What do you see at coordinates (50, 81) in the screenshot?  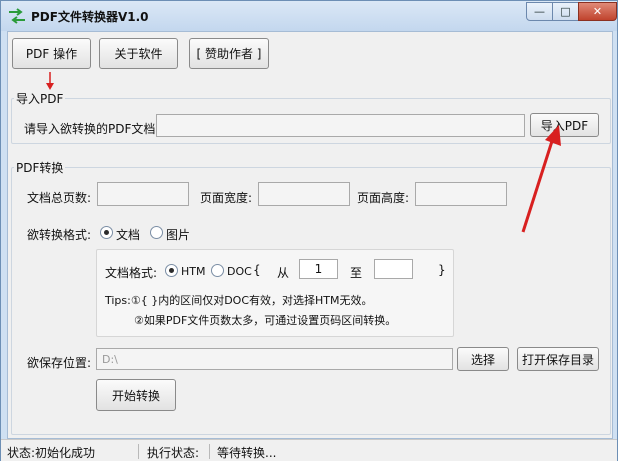 I see `annotation-arrow-down` at bounding box center [50, 81].